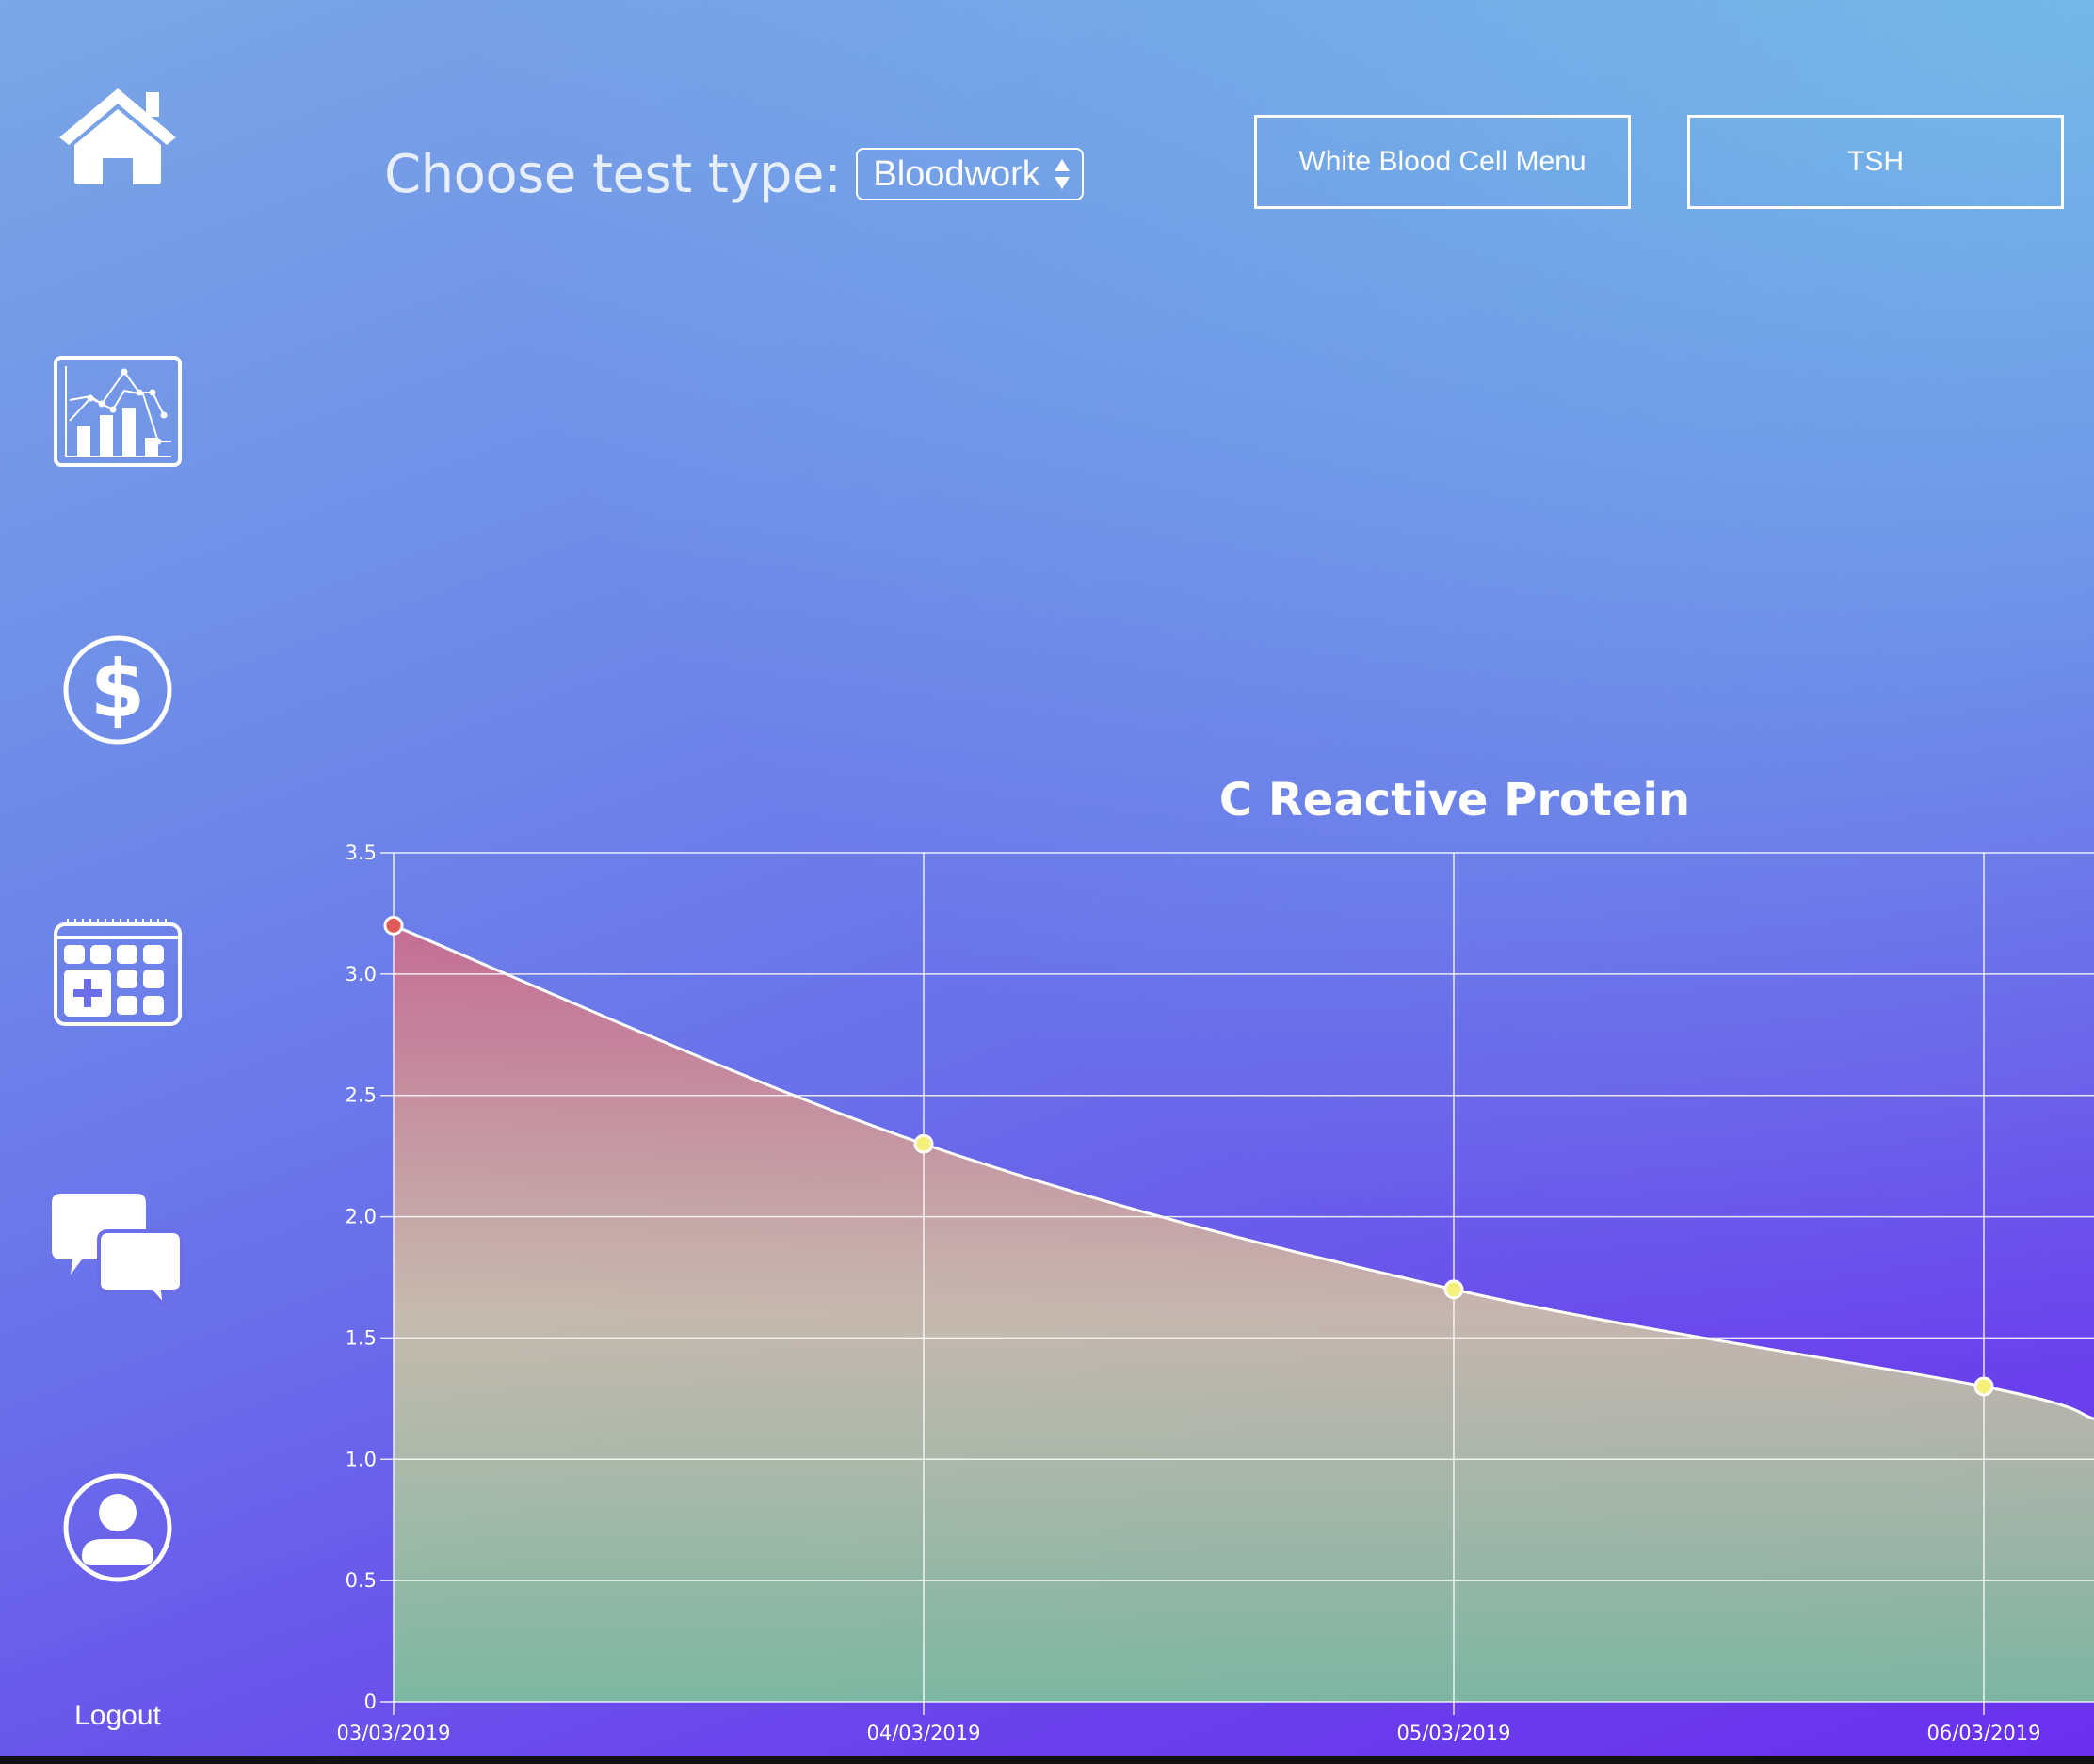  Describe the element at coordinates (370, 1702) in the screenshot. I see `y-tick-label: 0` at that location.